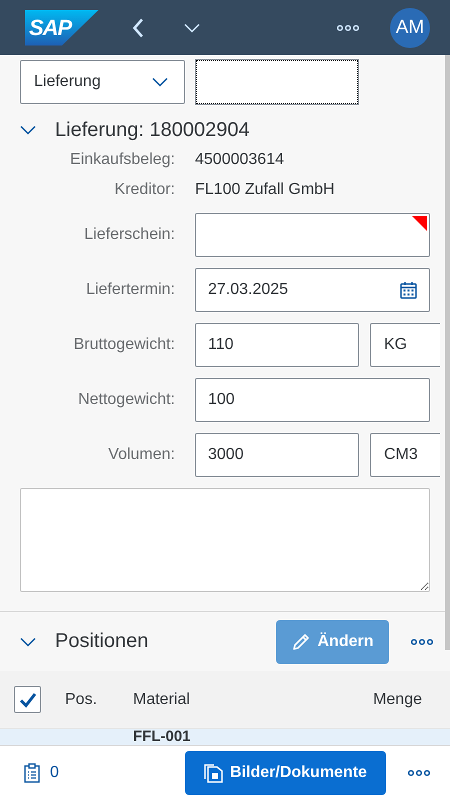 Image resolution: width=450 pixels, height=800 pixels. Describe the element at coordinates (141, 455) in the screenshot. I see `field-label: Volumen:` at that location.